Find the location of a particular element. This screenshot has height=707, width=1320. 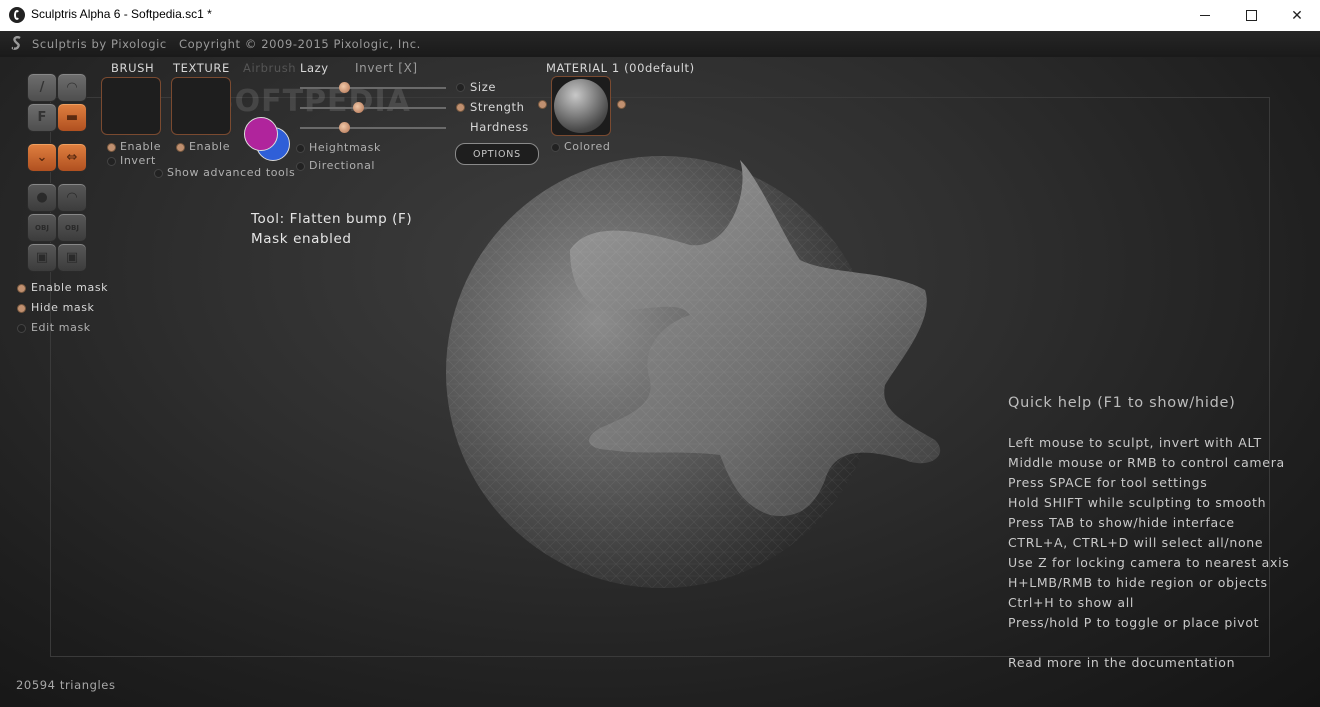

crease-tool-icon: ◠ is located at coordinates (72, 87).